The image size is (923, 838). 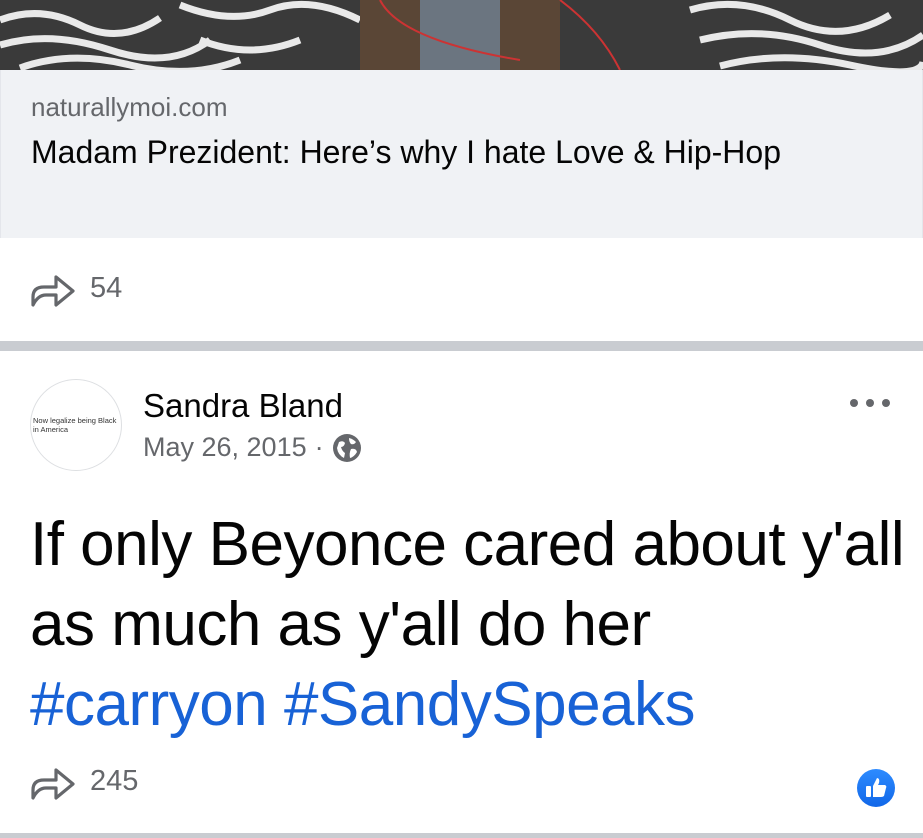 What do you see at coordinates (243, 406) in the screenshot?
I see `author-name: Sandra Bland` at bounding box center [243, 406].